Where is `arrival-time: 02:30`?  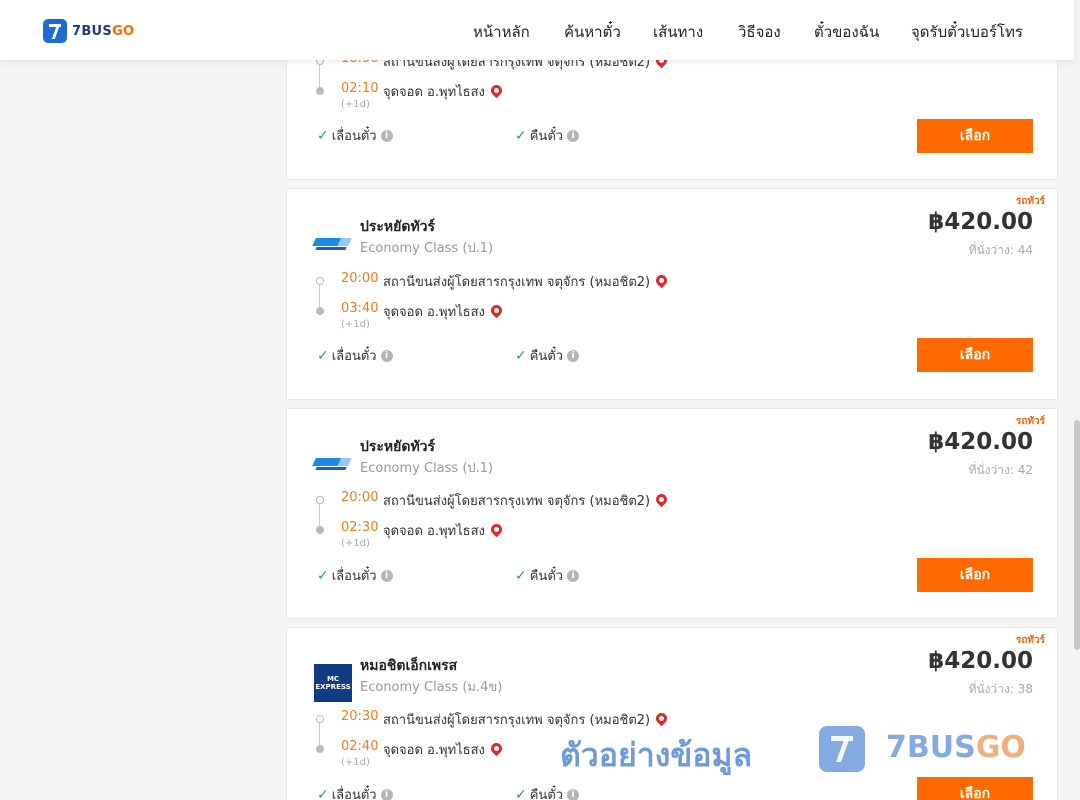
arrival-time: 02:30 is located at coordinates (360, 527).